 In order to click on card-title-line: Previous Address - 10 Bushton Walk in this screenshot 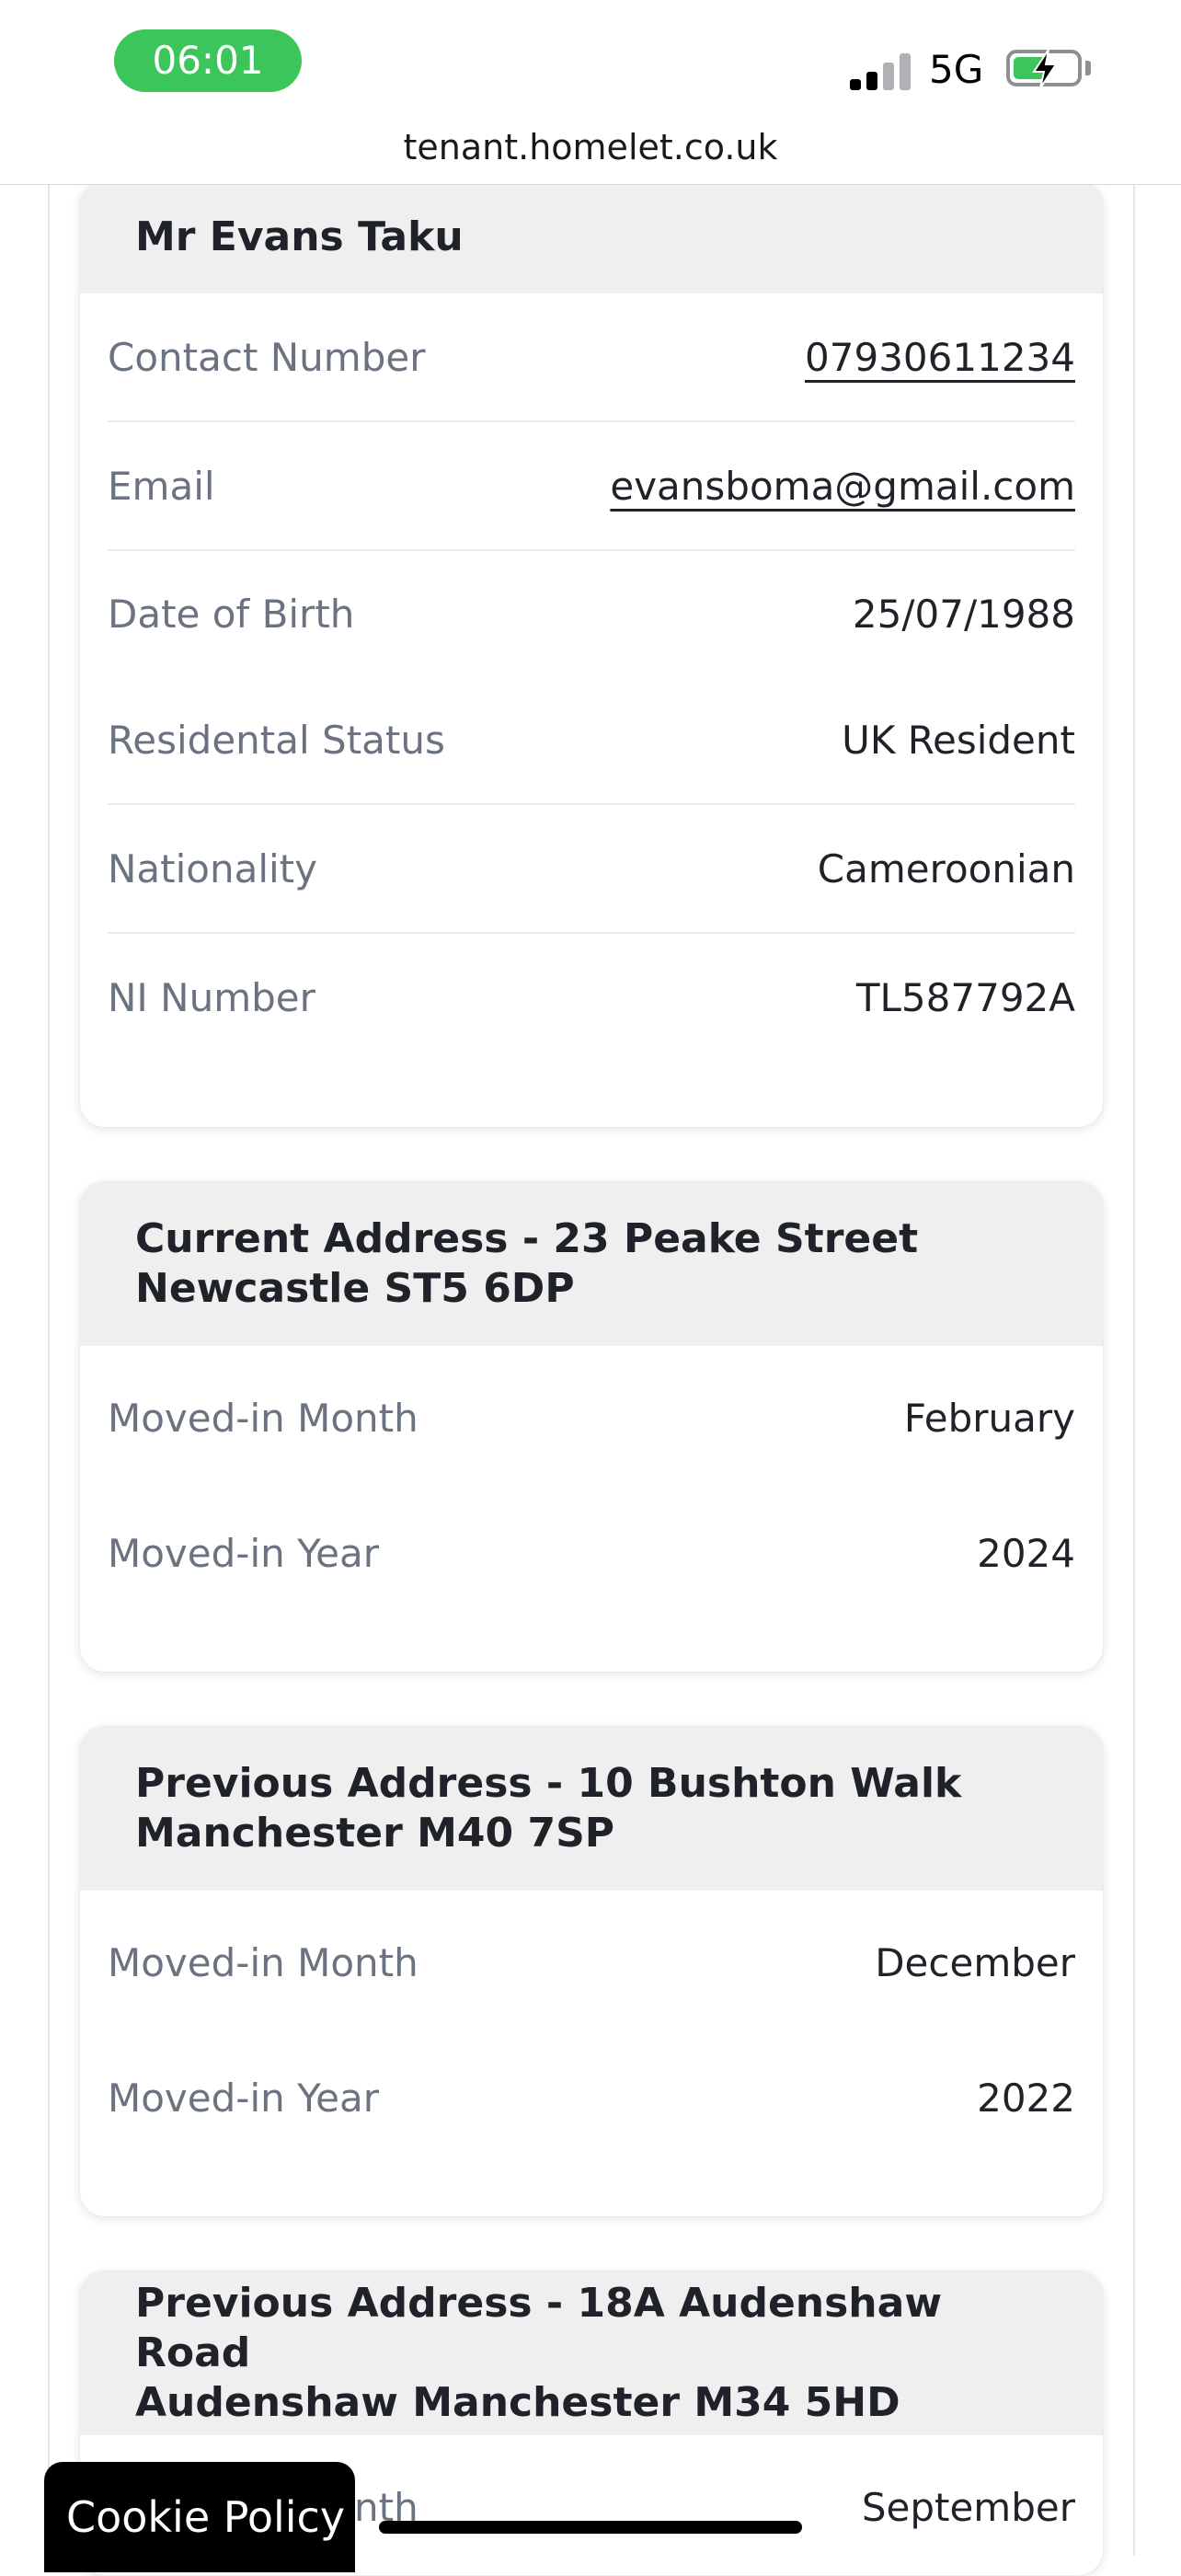, I will do `click(548, 1783)`.